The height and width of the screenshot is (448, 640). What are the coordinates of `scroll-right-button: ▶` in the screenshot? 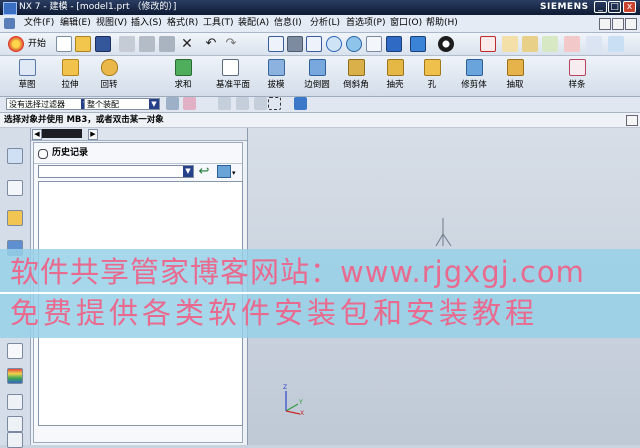 It's located at (93, 134).